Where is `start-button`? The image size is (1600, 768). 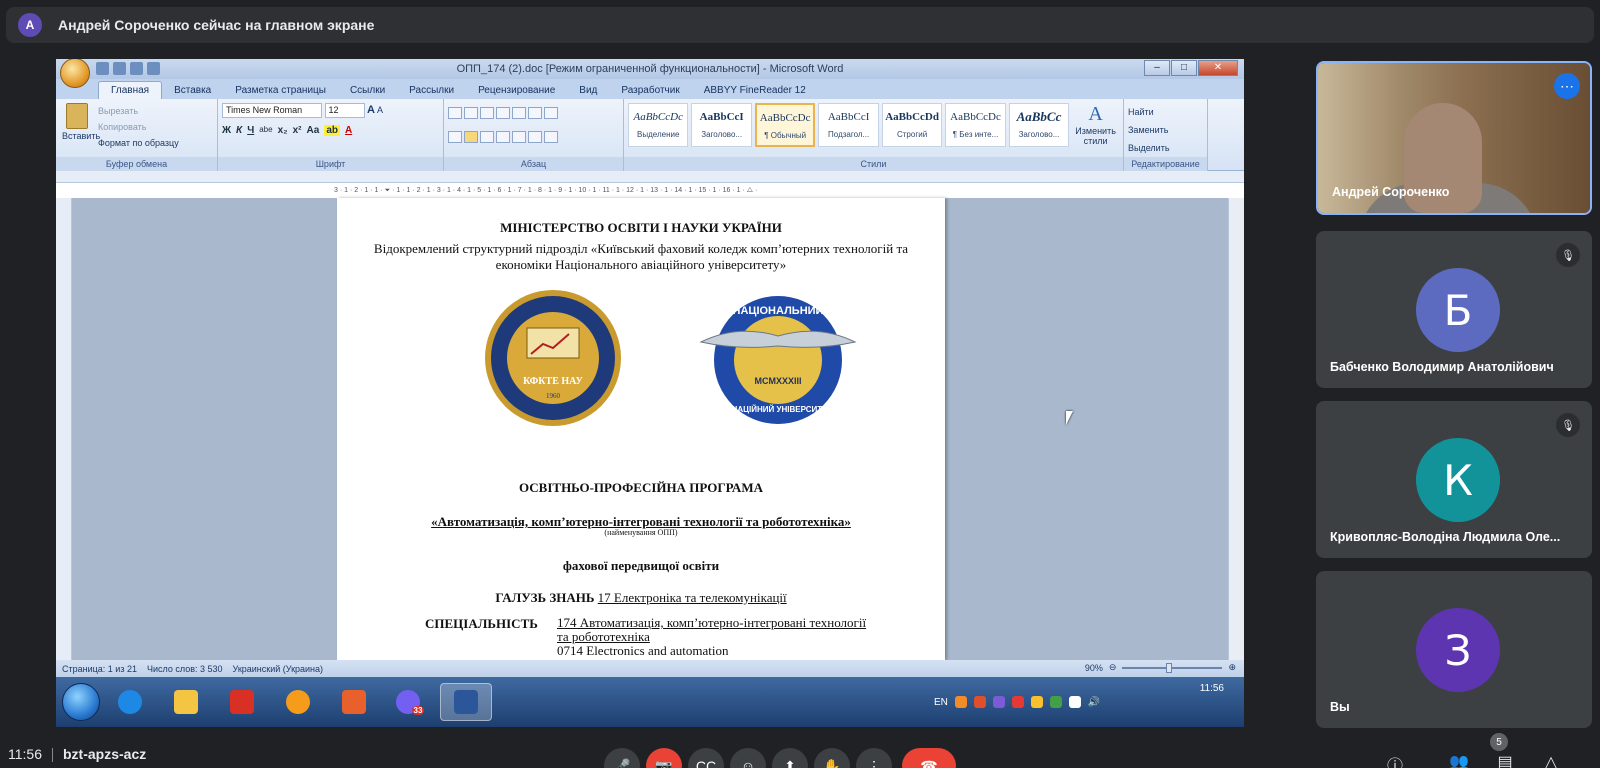
start-button is located at coordinates (81, 702).